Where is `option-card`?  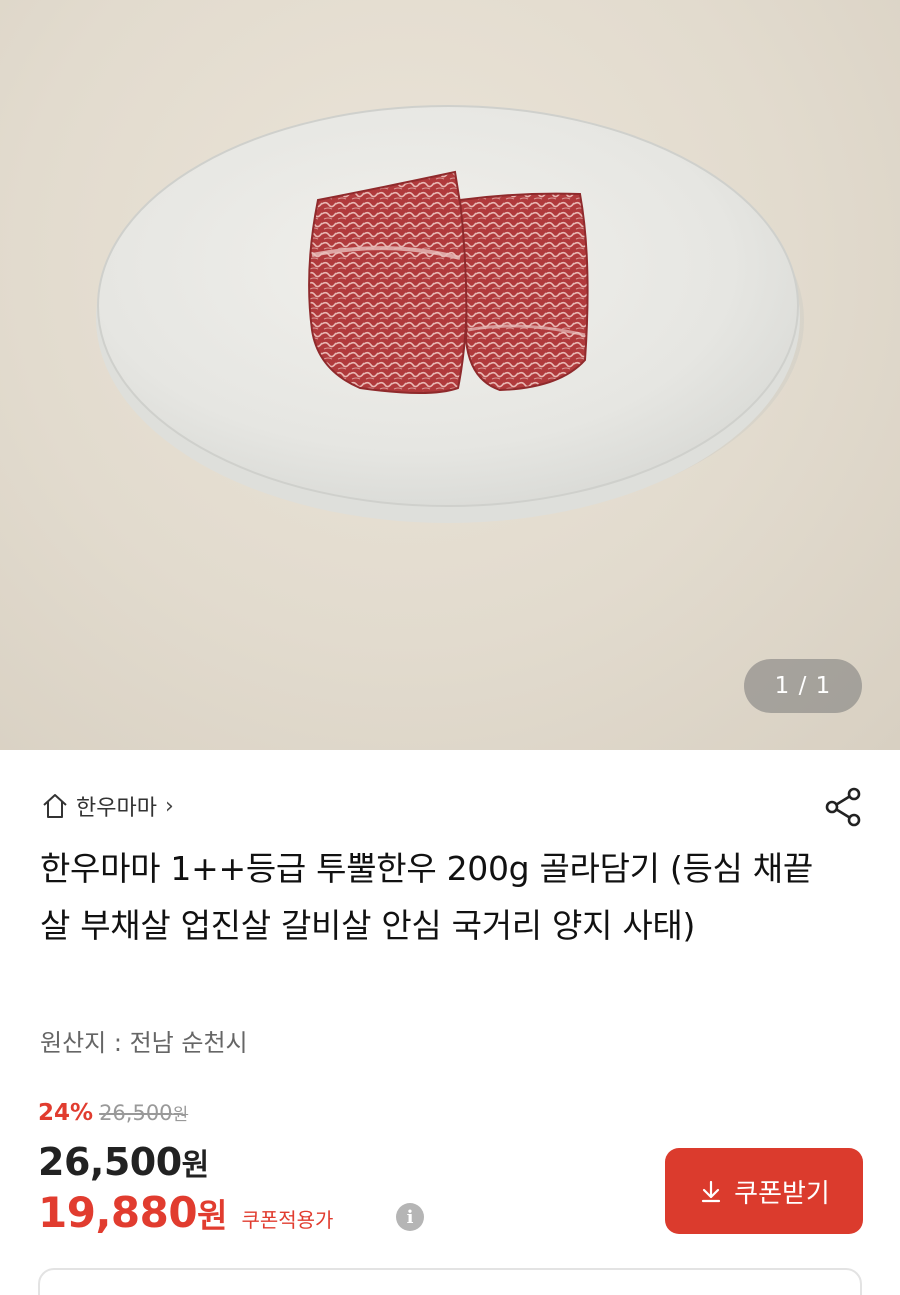 option-card is located at coordinates (450, 1281).